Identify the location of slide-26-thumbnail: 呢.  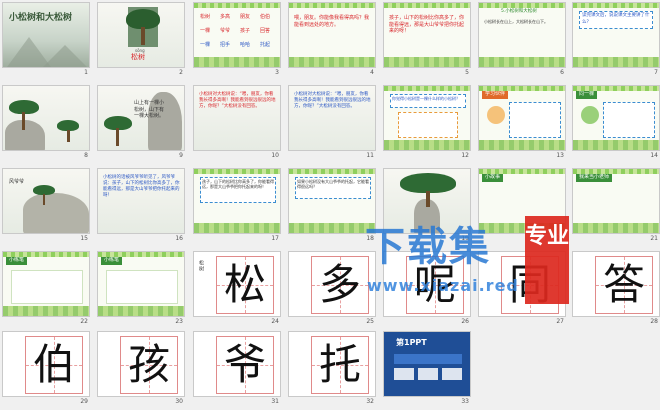
(427, 284).